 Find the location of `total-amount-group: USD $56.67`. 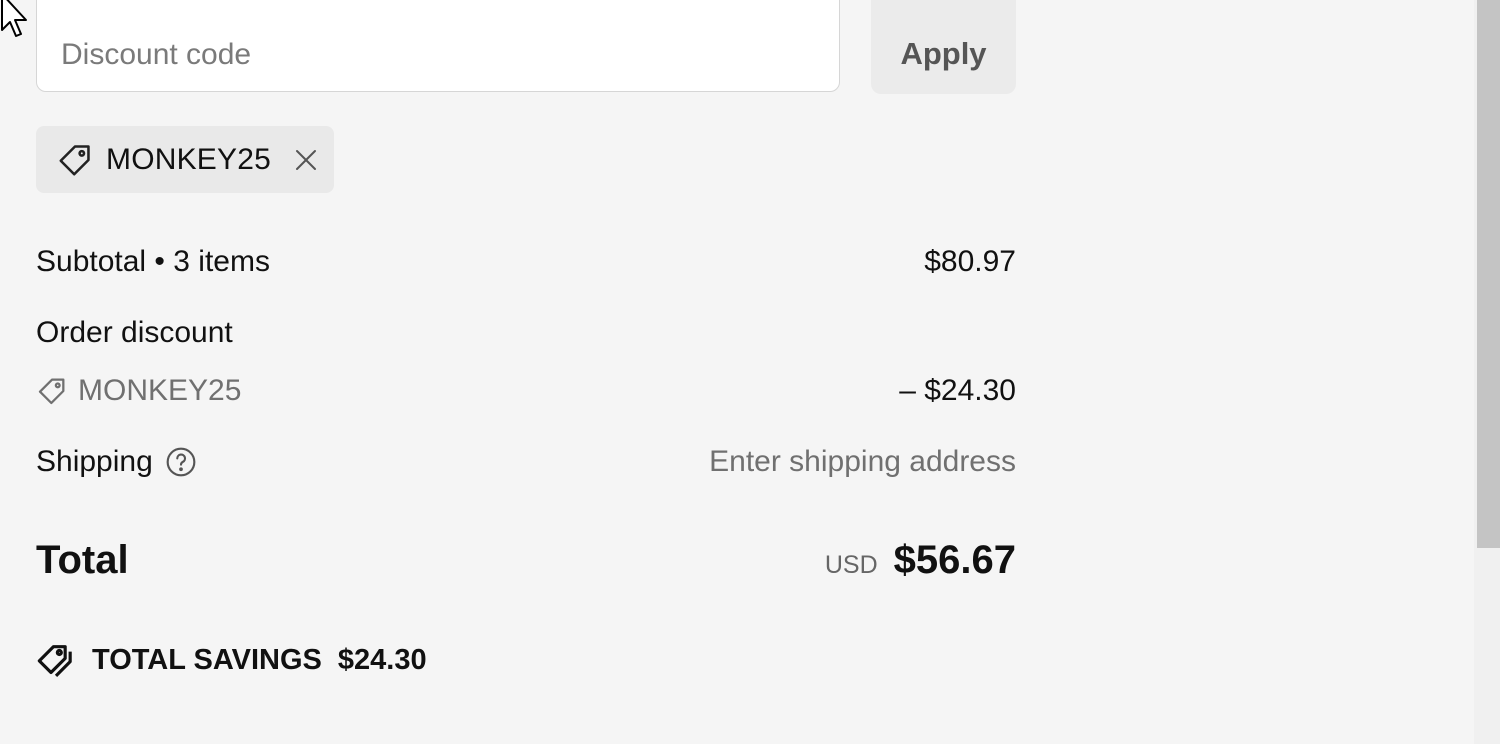

total-amount-group: USD $56.67 is located at coordinates (920, 560).